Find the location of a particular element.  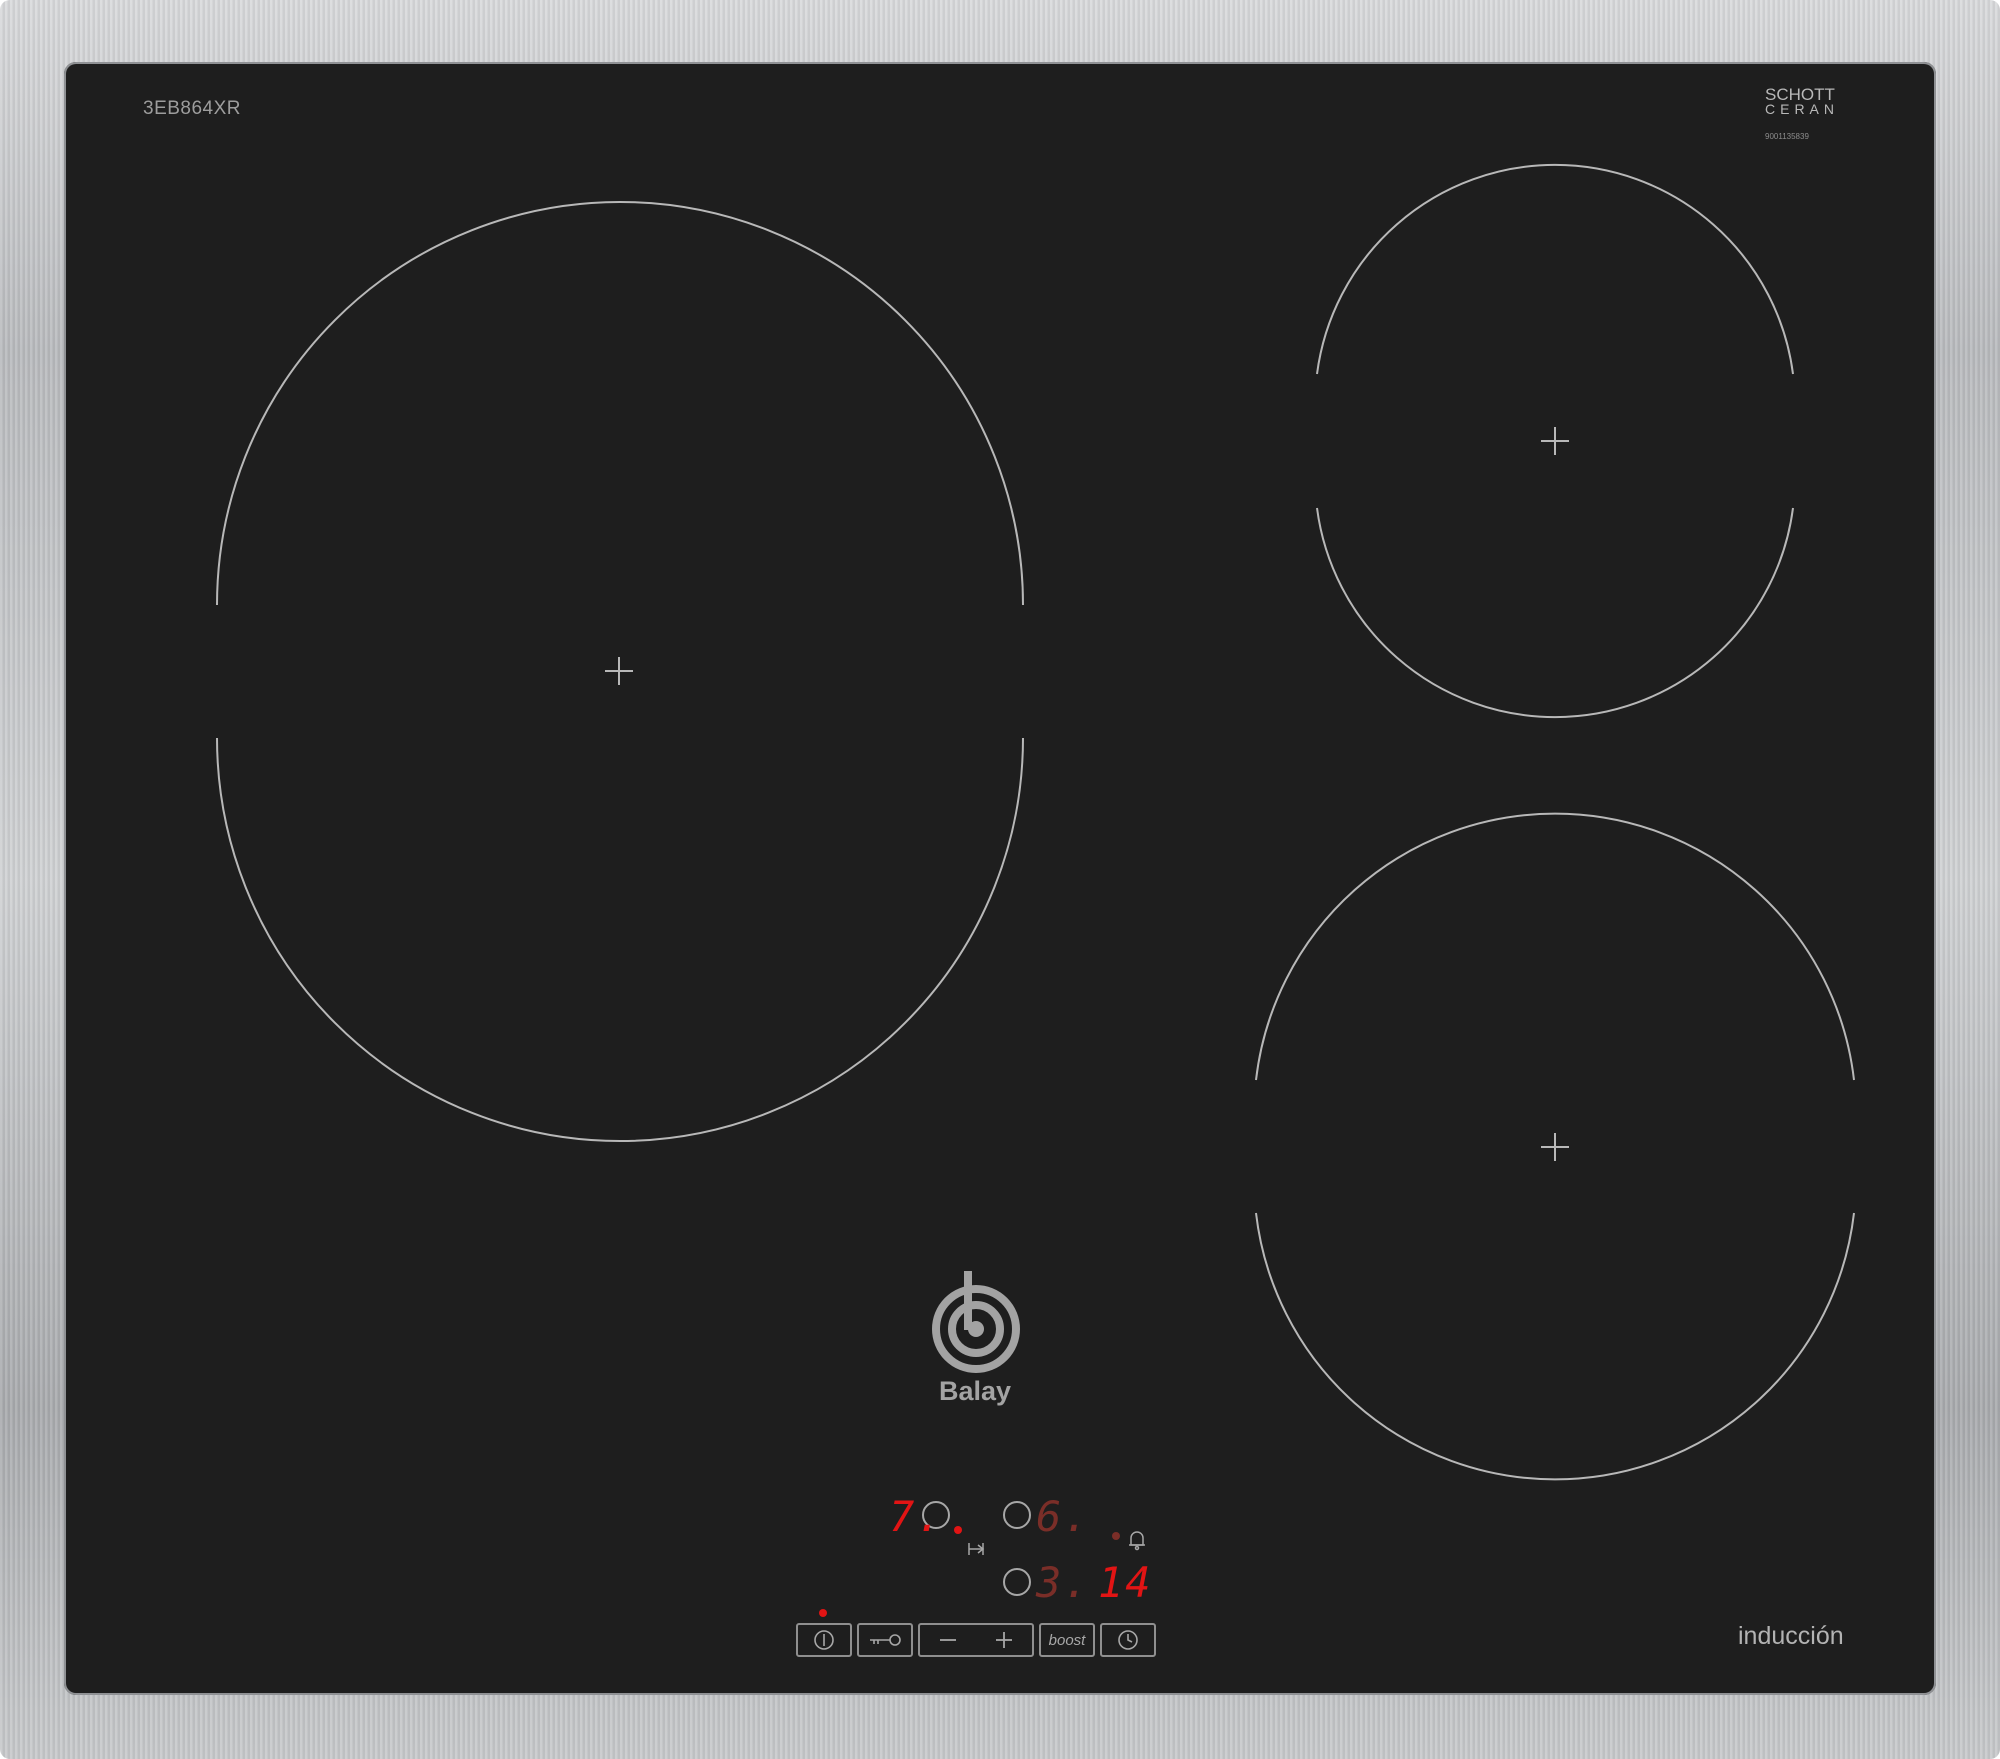

boost-button: boost is located at coordinates (1067, 1640).